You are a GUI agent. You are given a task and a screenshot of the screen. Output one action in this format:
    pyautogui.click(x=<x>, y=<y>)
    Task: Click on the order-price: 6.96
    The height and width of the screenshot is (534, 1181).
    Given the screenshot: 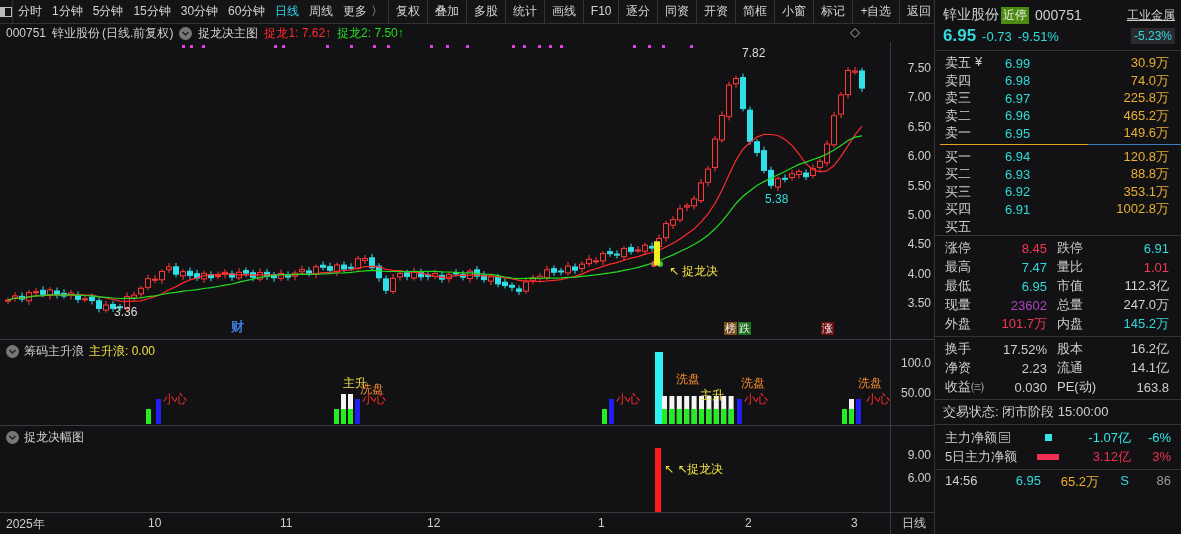 What is the action you would take?
    pyautogui.click(x=1018, y=115)
    